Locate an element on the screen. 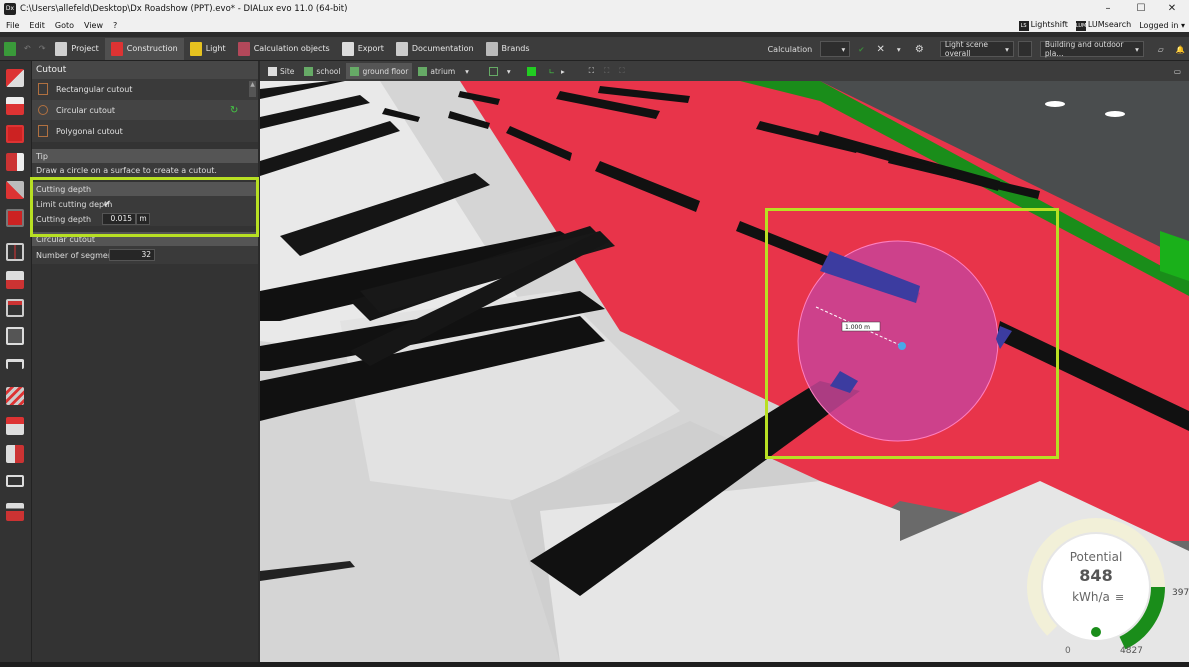 The image size is (1189, 667). leaf-icon is located at coordinates (1096, 632).